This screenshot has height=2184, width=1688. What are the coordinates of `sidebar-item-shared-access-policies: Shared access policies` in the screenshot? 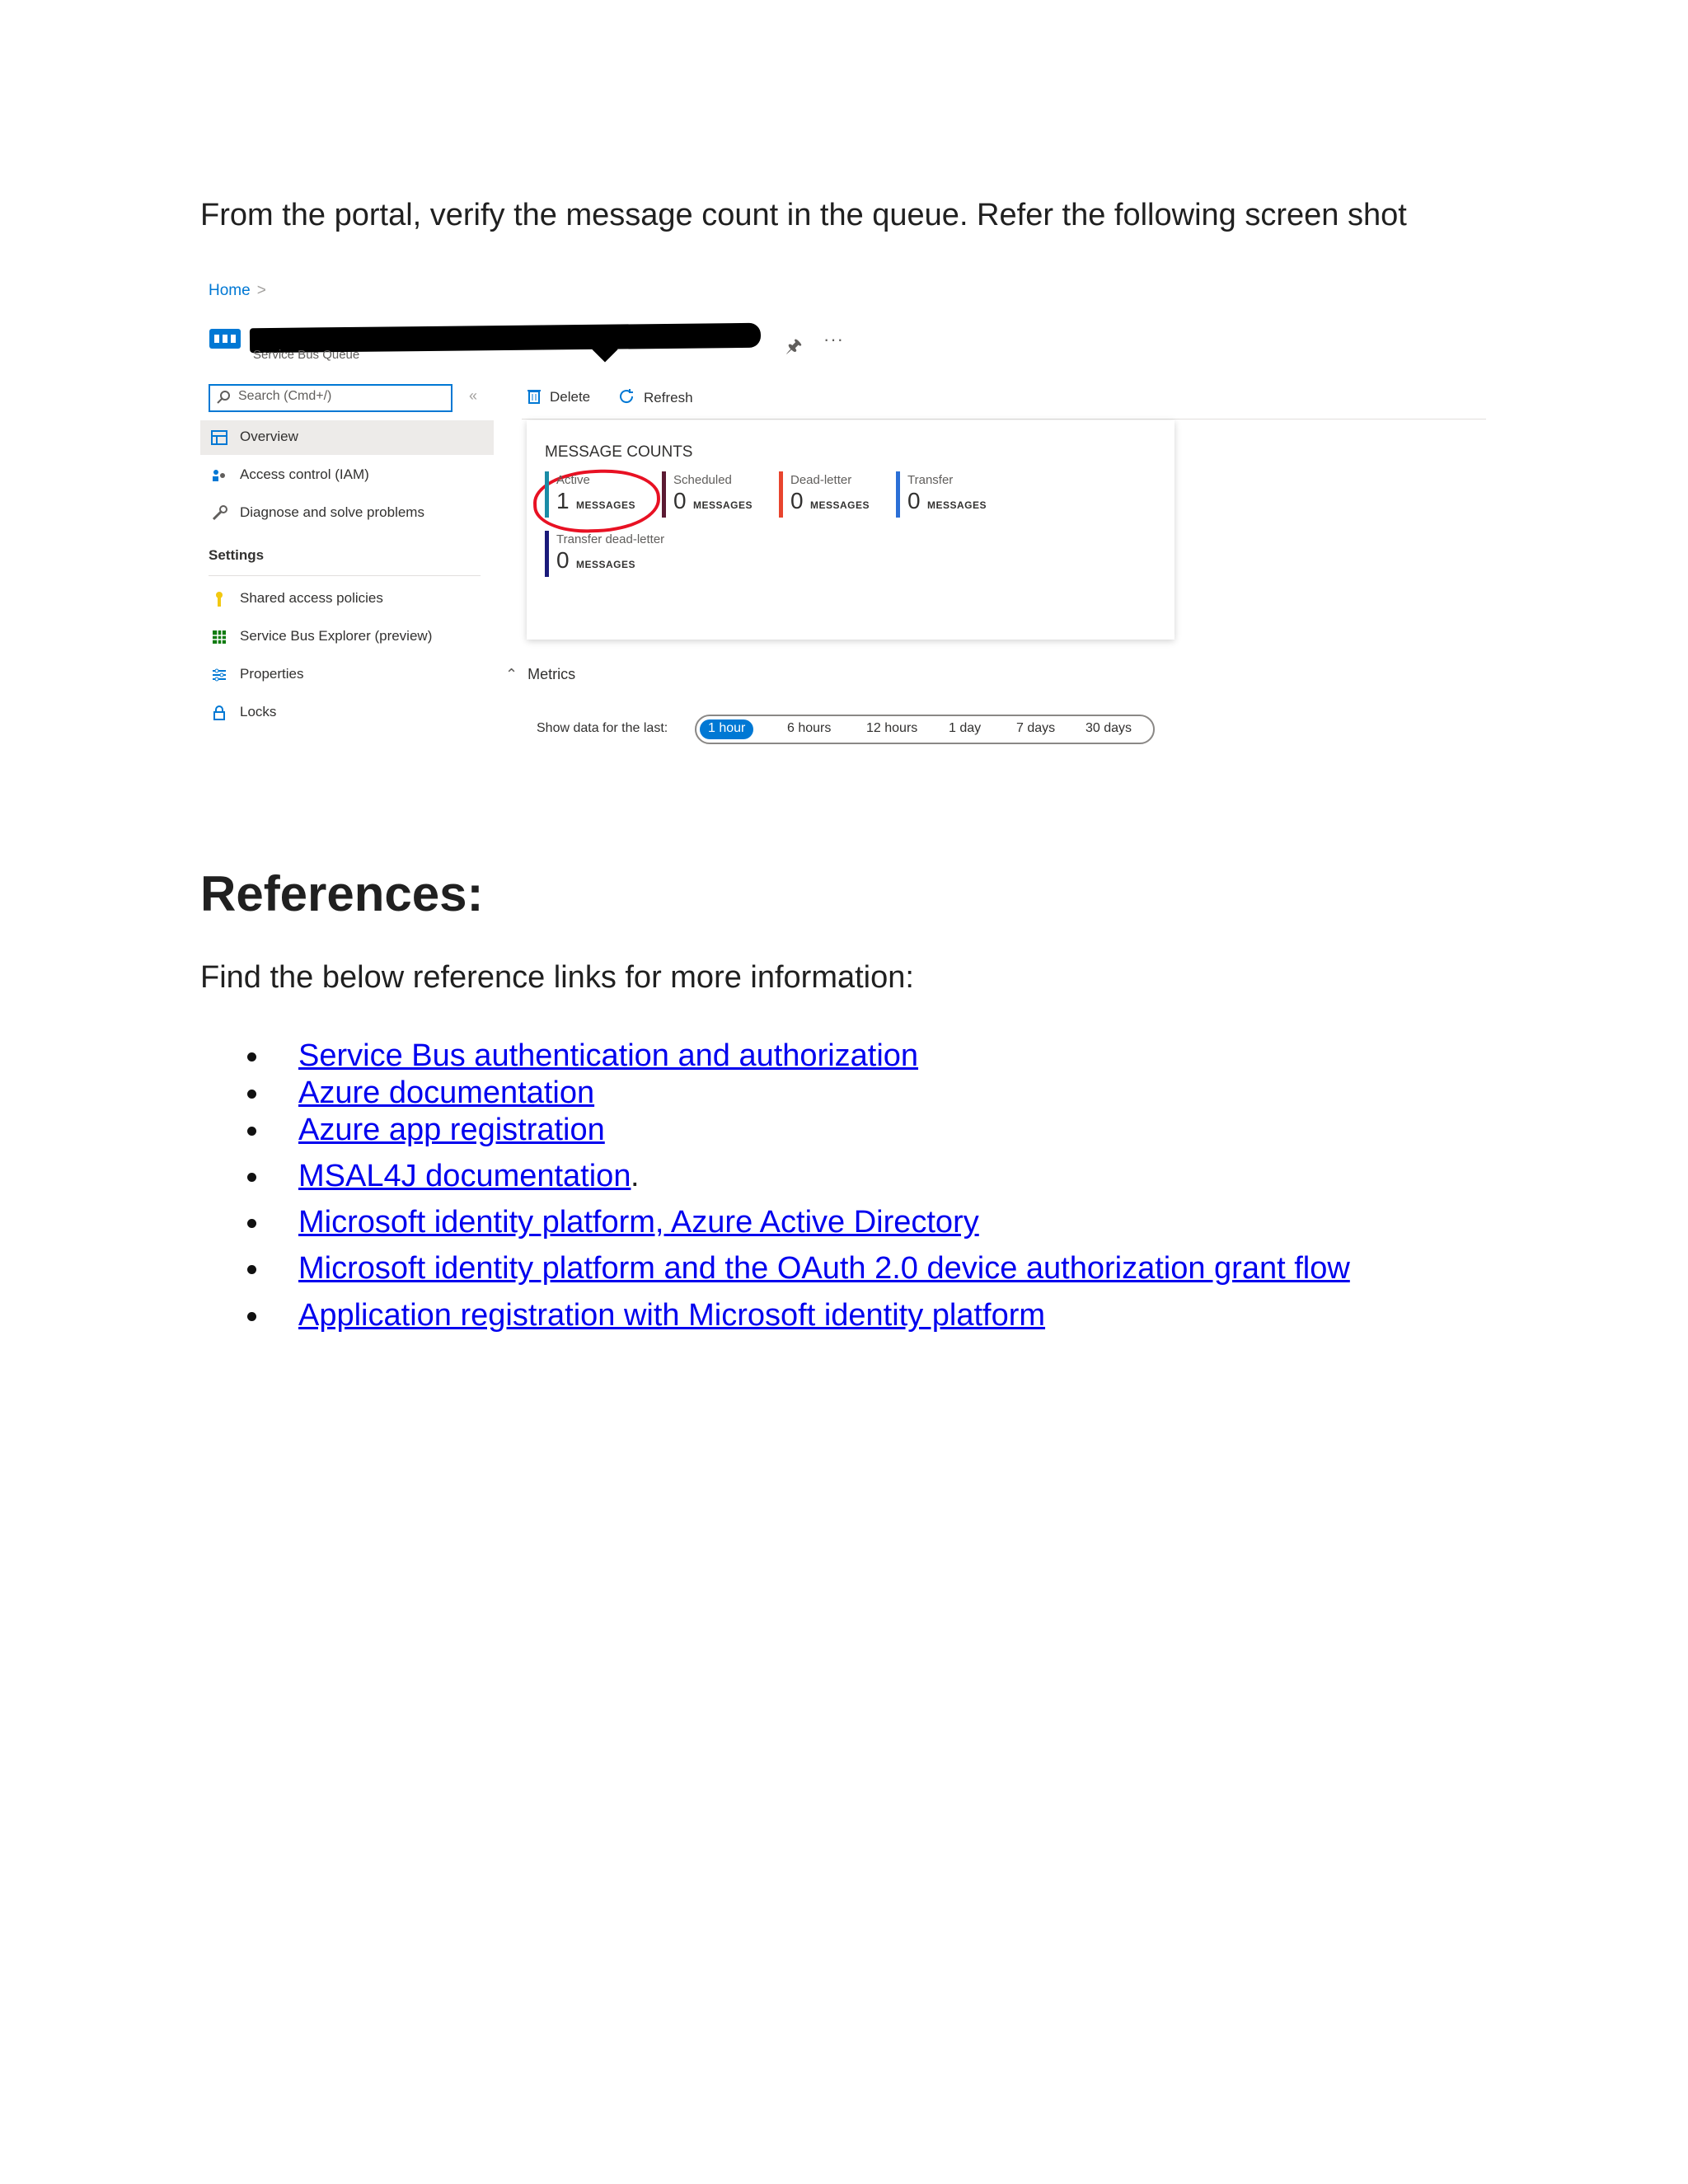 It's located at (347, 599).